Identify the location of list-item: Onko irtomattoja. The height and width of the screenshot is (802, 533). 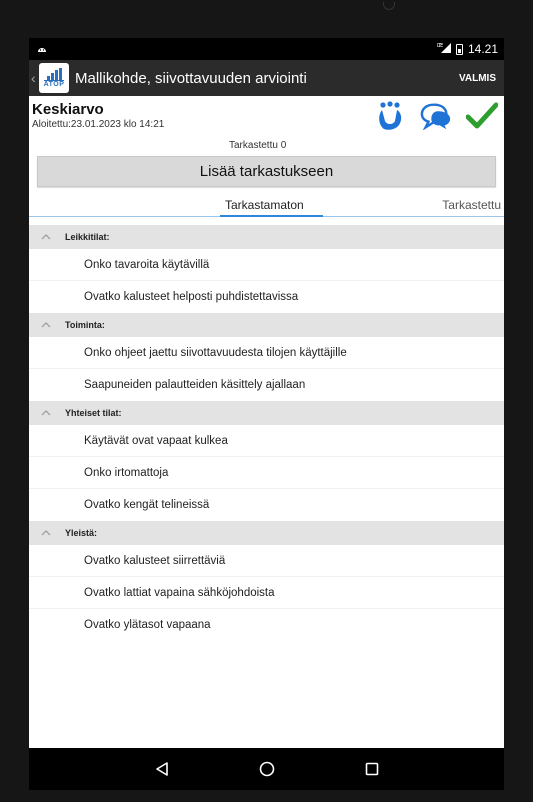
(266, 473).